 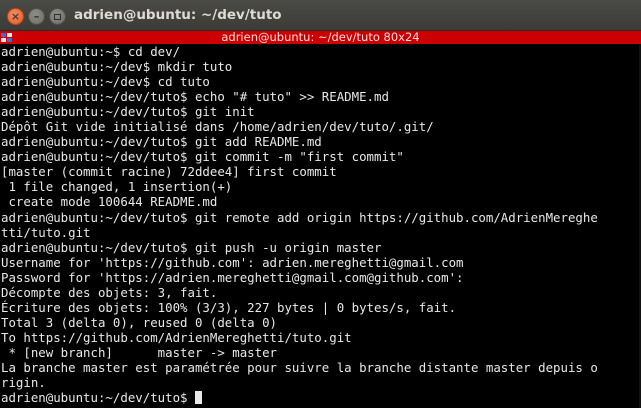 What do you see at coordinates (178, 15) in the screenshot?
I see `window-title: adrien@ubuntu: ~/dev/tuto` at bounding box center [178, 15].